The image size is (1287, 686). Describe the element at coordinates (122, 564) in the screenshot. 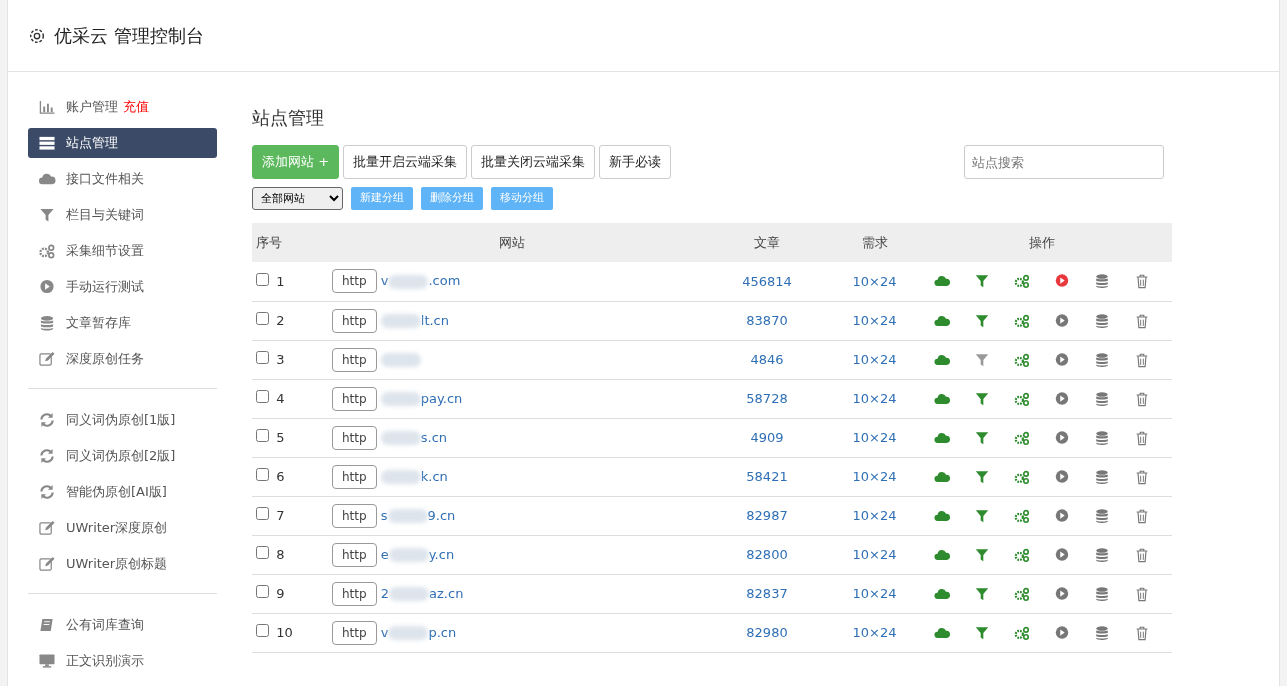

I see `sidebar-item: UWriter原创标题` at that location.